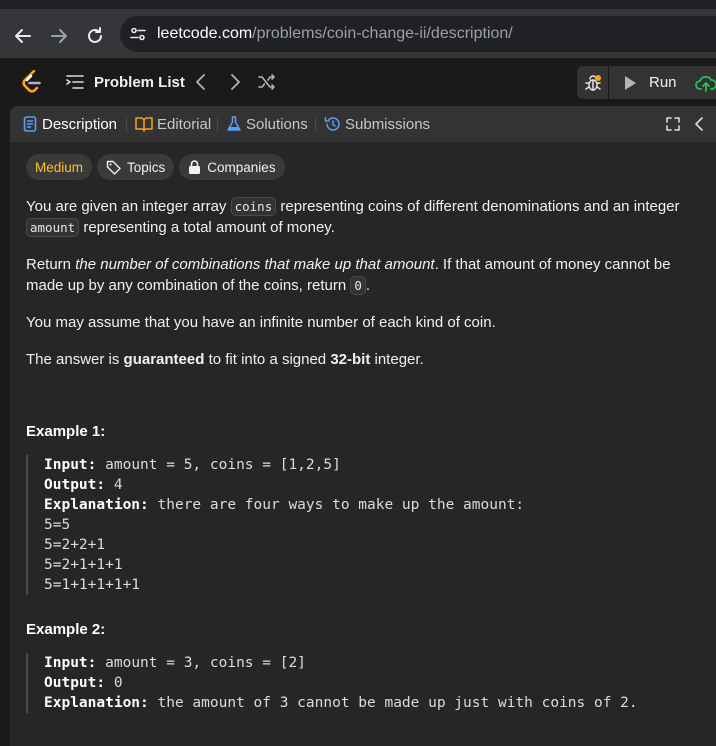 This screenshot has height=746, width=716. I want to click on leetcode-navbar: Problem List Run, so click(358, 82).